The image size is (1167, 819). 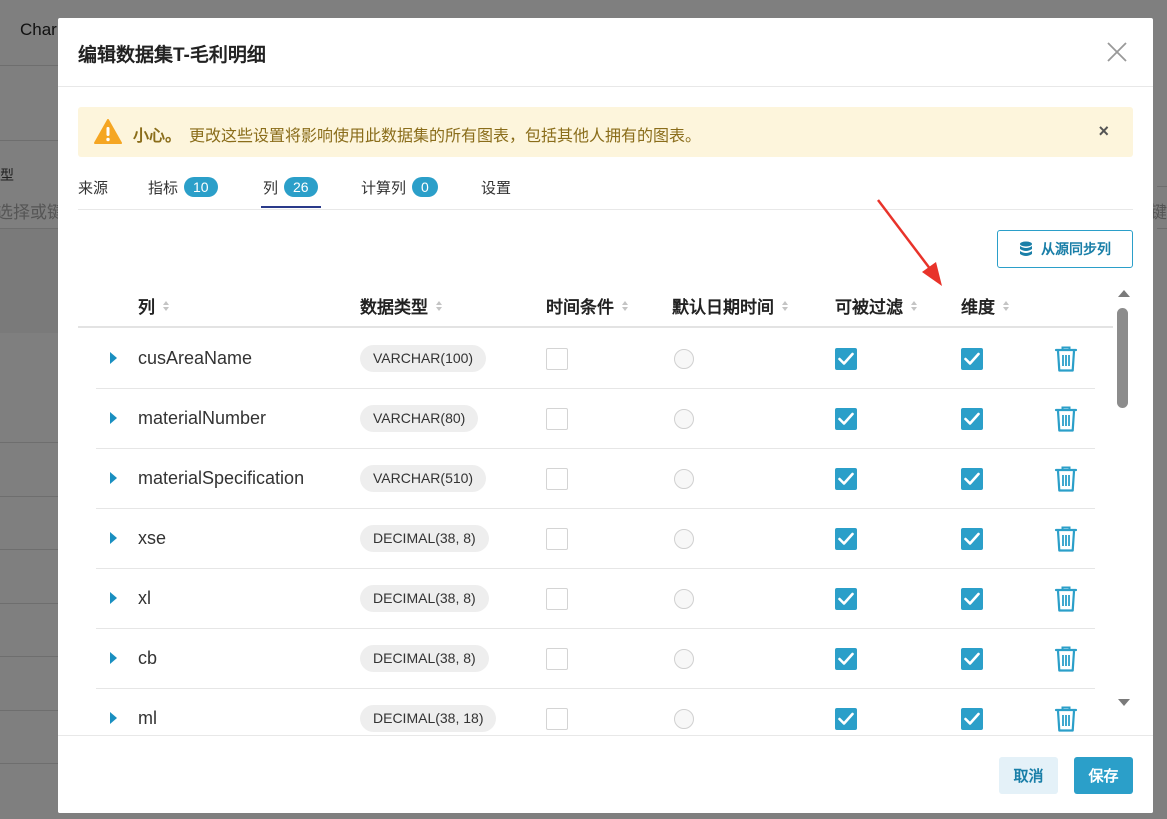 I want to click on column-name: xse, so click(x=152, y=538).